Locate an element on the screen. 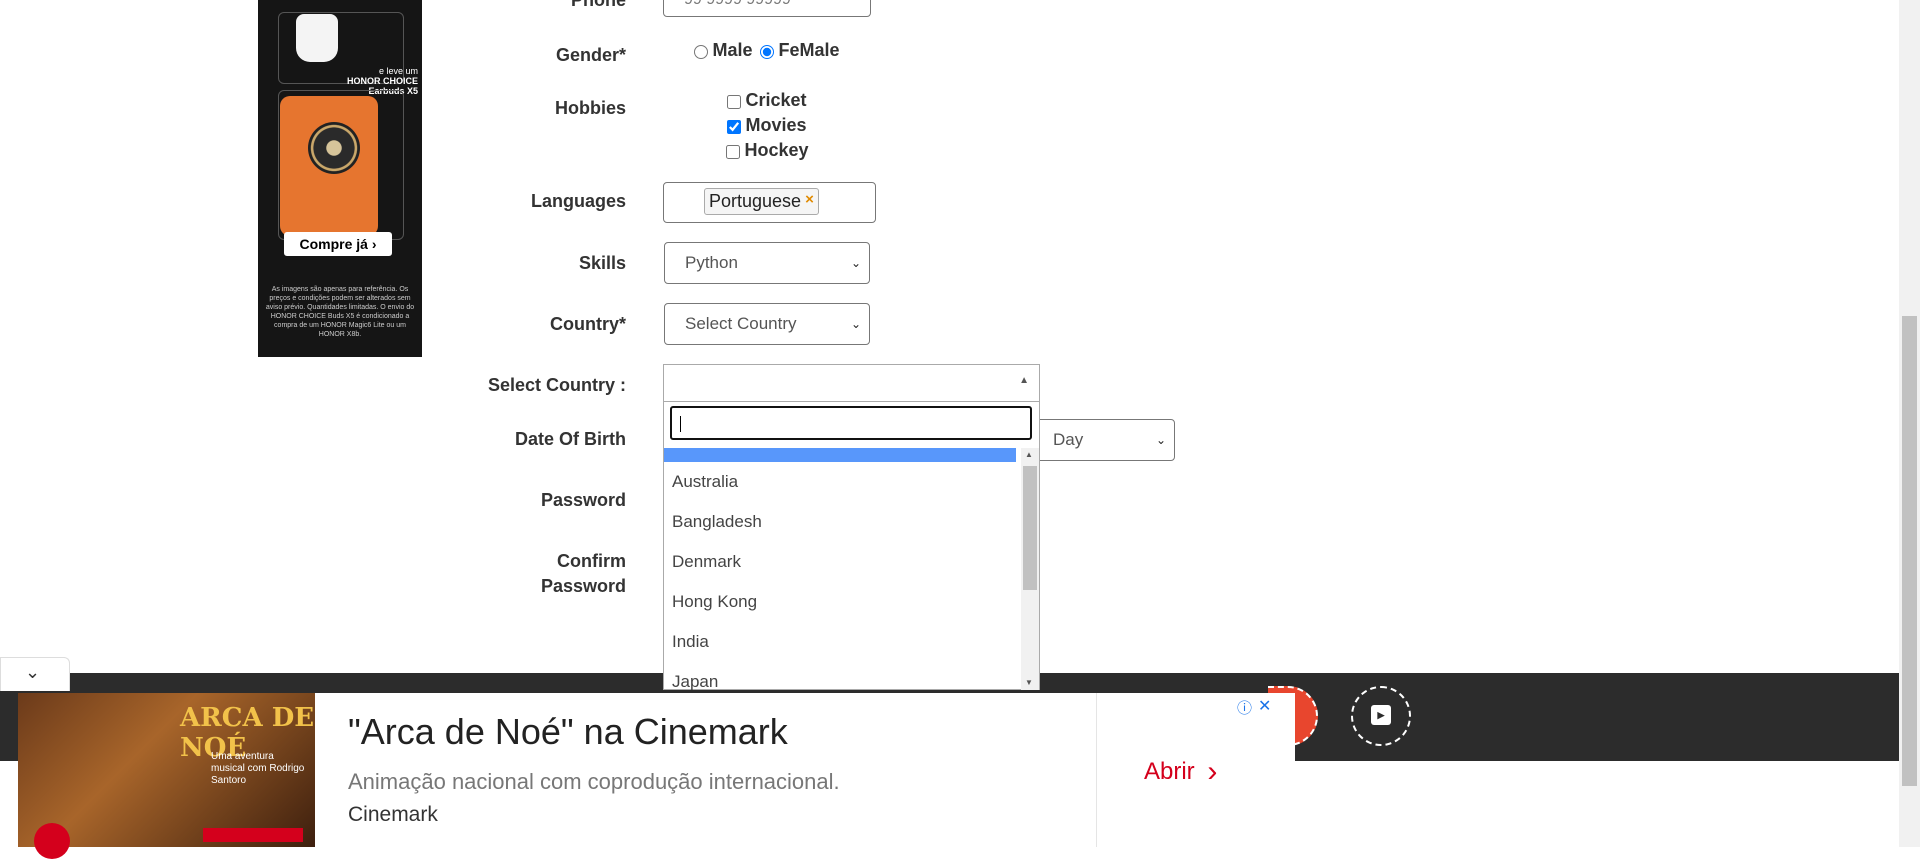 The image size is (1920, 859). gender-label: Gender* is located at coordinates (590, 55).